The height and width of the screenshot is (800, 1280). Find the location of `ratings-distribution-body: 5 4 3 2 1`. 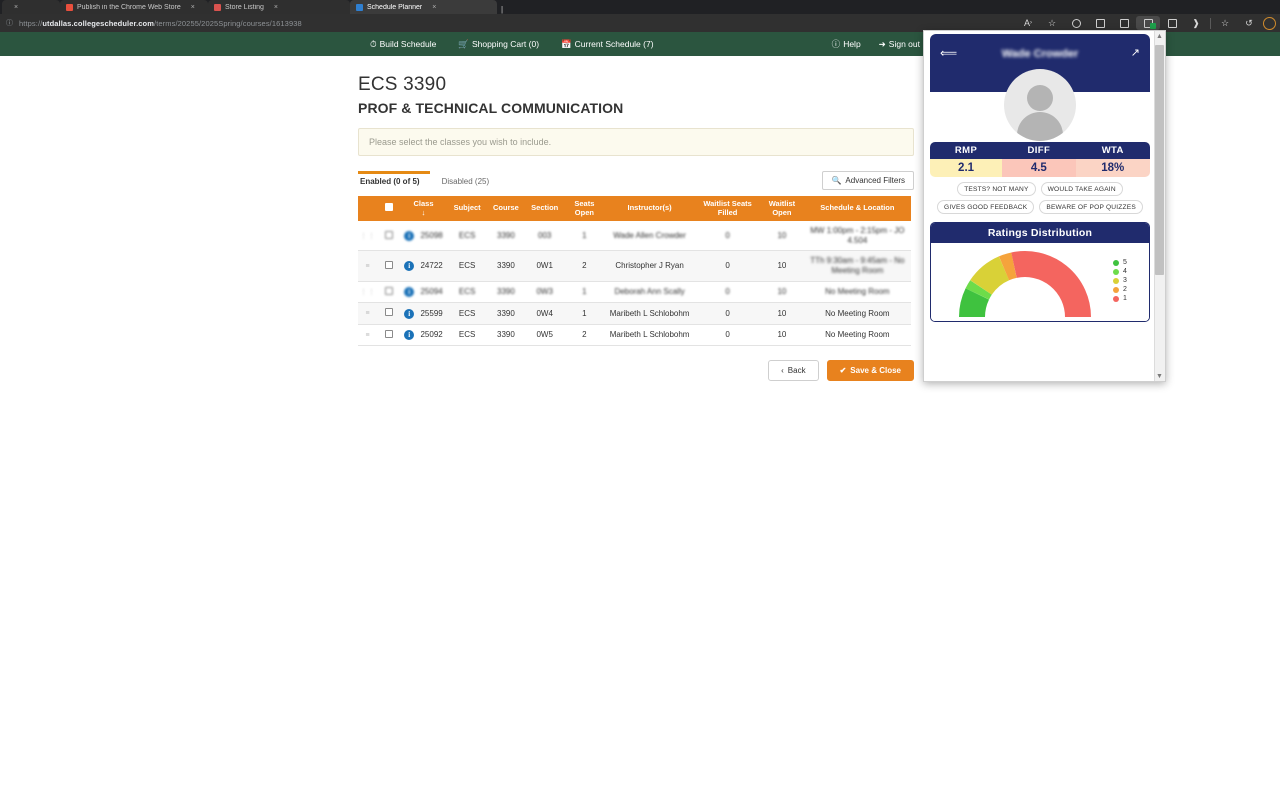

ratings-distribution-body: 5 4 3 2 1 is located at coordinates (1040, 282).